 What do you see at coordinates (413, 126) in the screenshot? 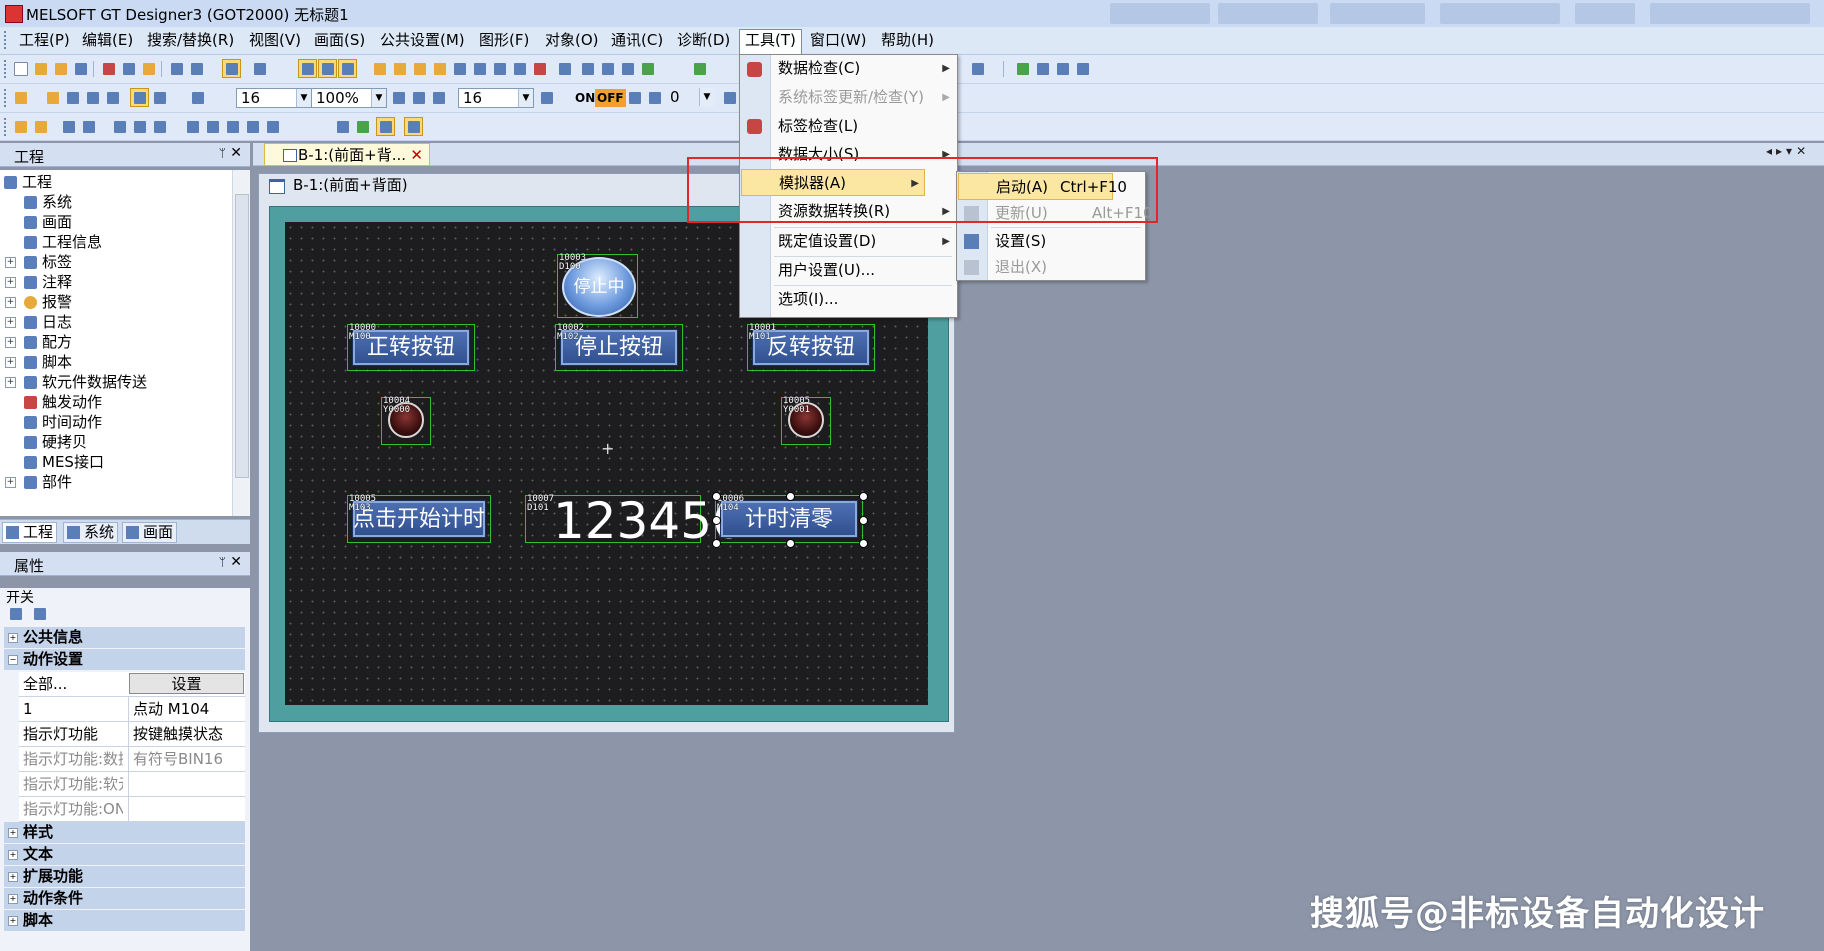
I see `obj-p-icon` at bounding box center [413, 126].